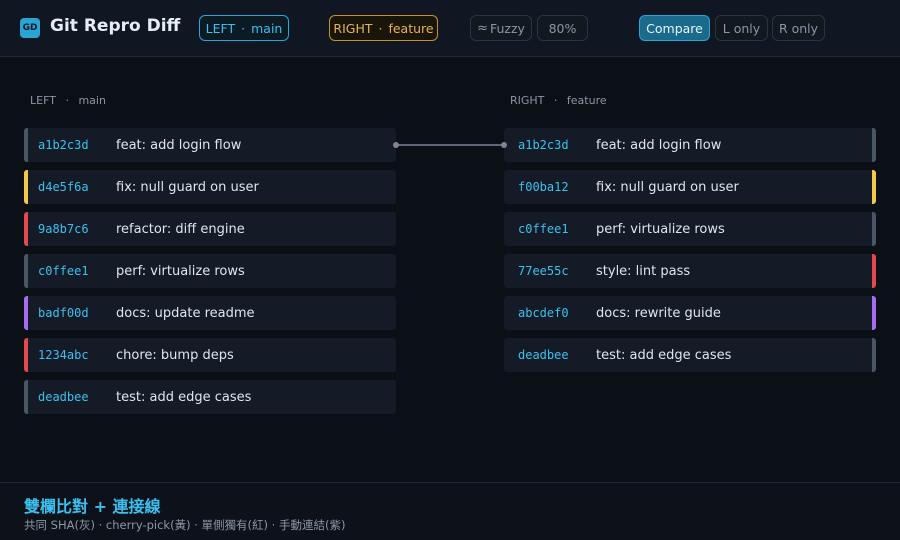  I want to click on left-commit-row: badf00d docs: update readme, so click(210, 313).